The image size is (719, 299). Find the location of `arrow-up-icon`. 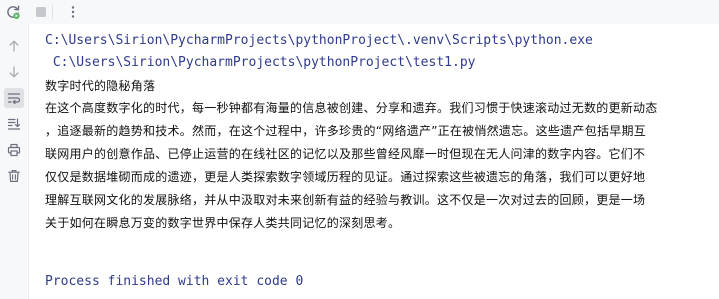

arrow-up-icon is located at coordinates (14, 46).